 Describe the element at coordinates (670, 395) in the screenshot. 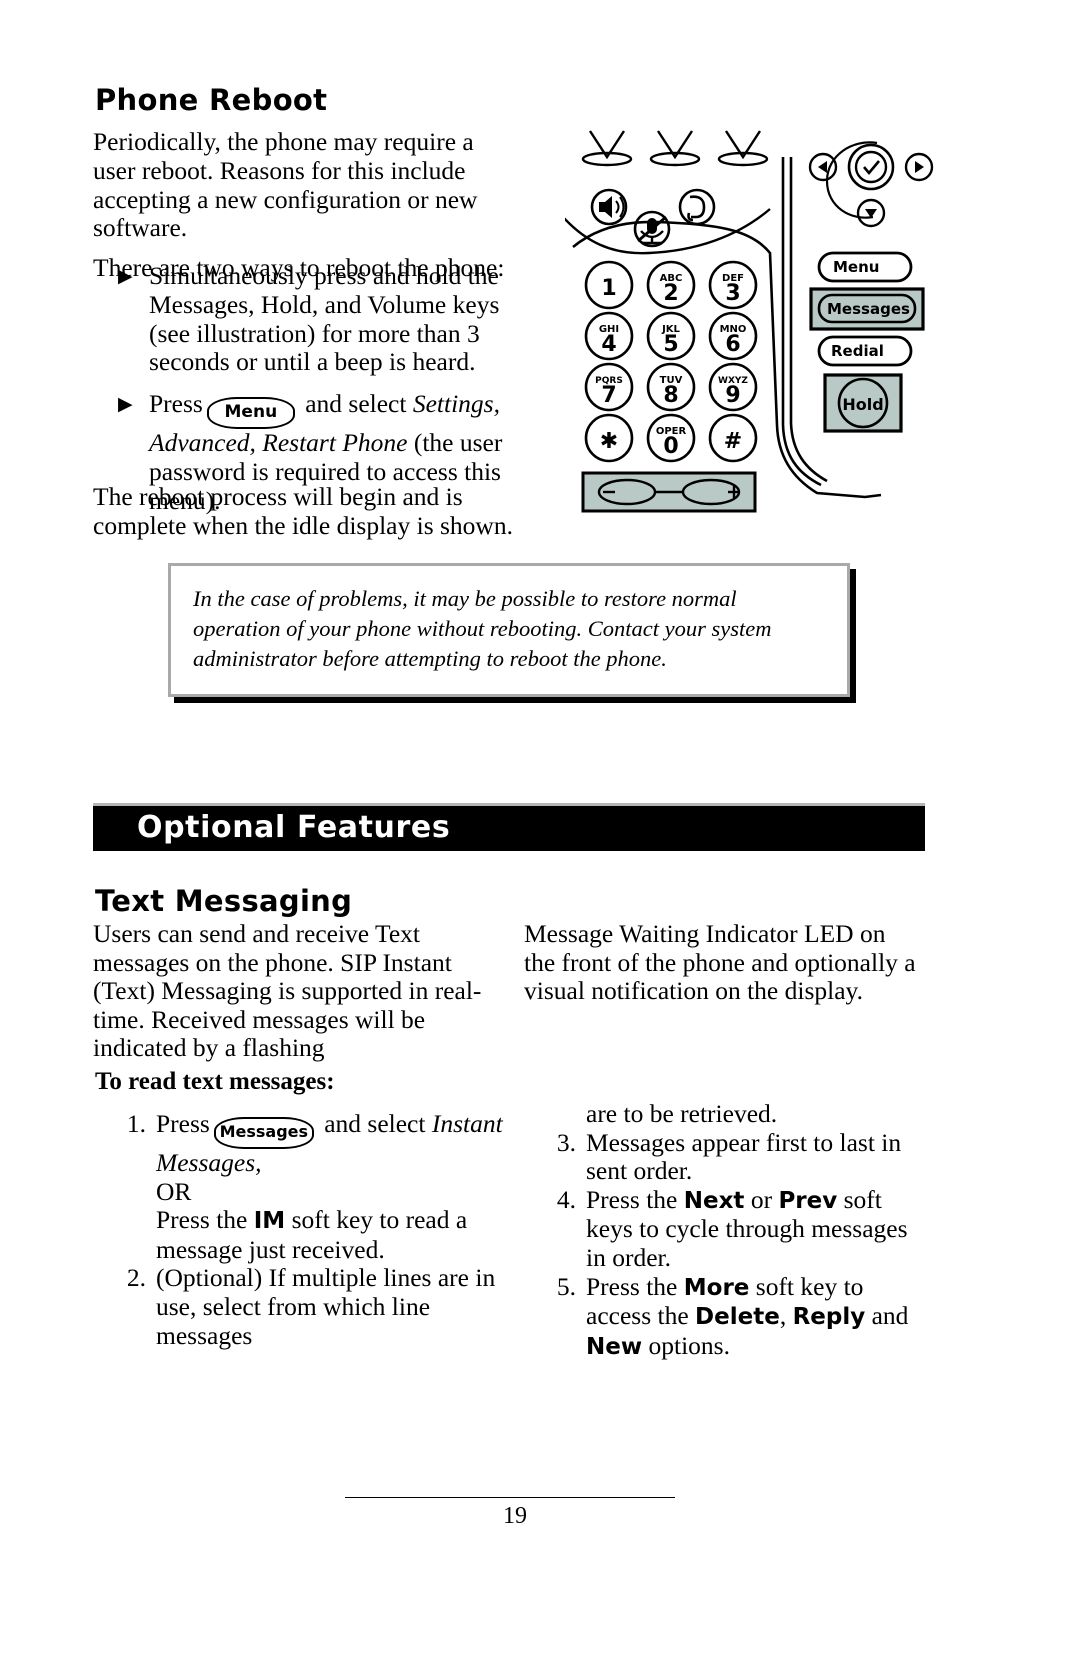

I see `svg-text: 8` at that location.